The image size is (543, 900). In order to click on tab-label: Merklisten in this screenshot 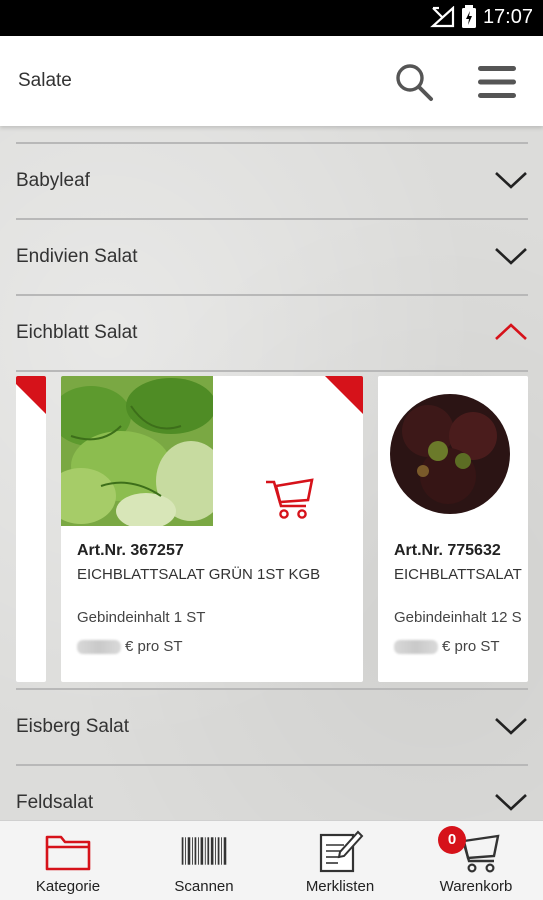, I will do `click(340, 886)`.